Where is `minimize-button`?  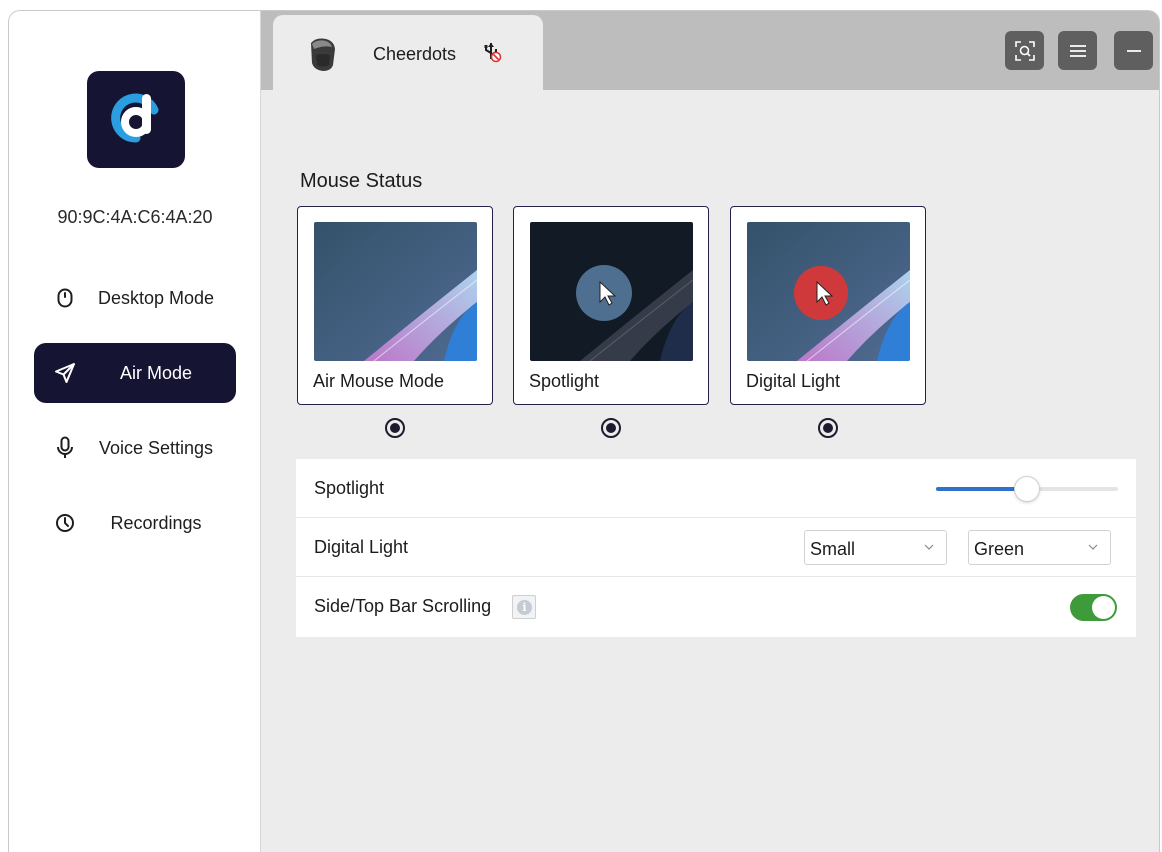 minimize-button is located at coordinates (1133, 50).